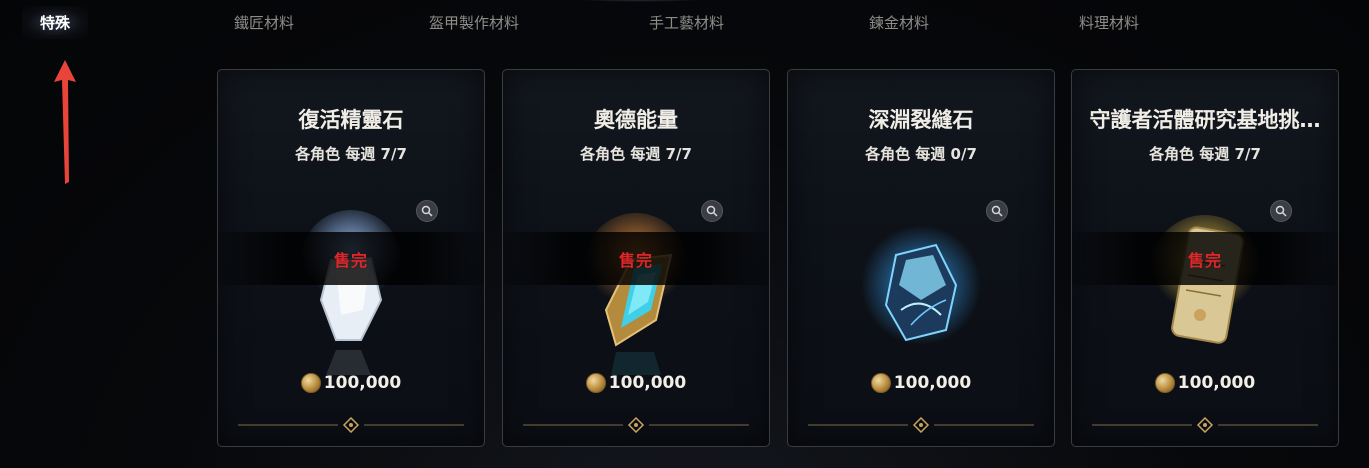  What do you see at coordinates (921, 285) in the screenshot?
I see `abyss-rift-stone-icon` at bounding box center [921, 285].